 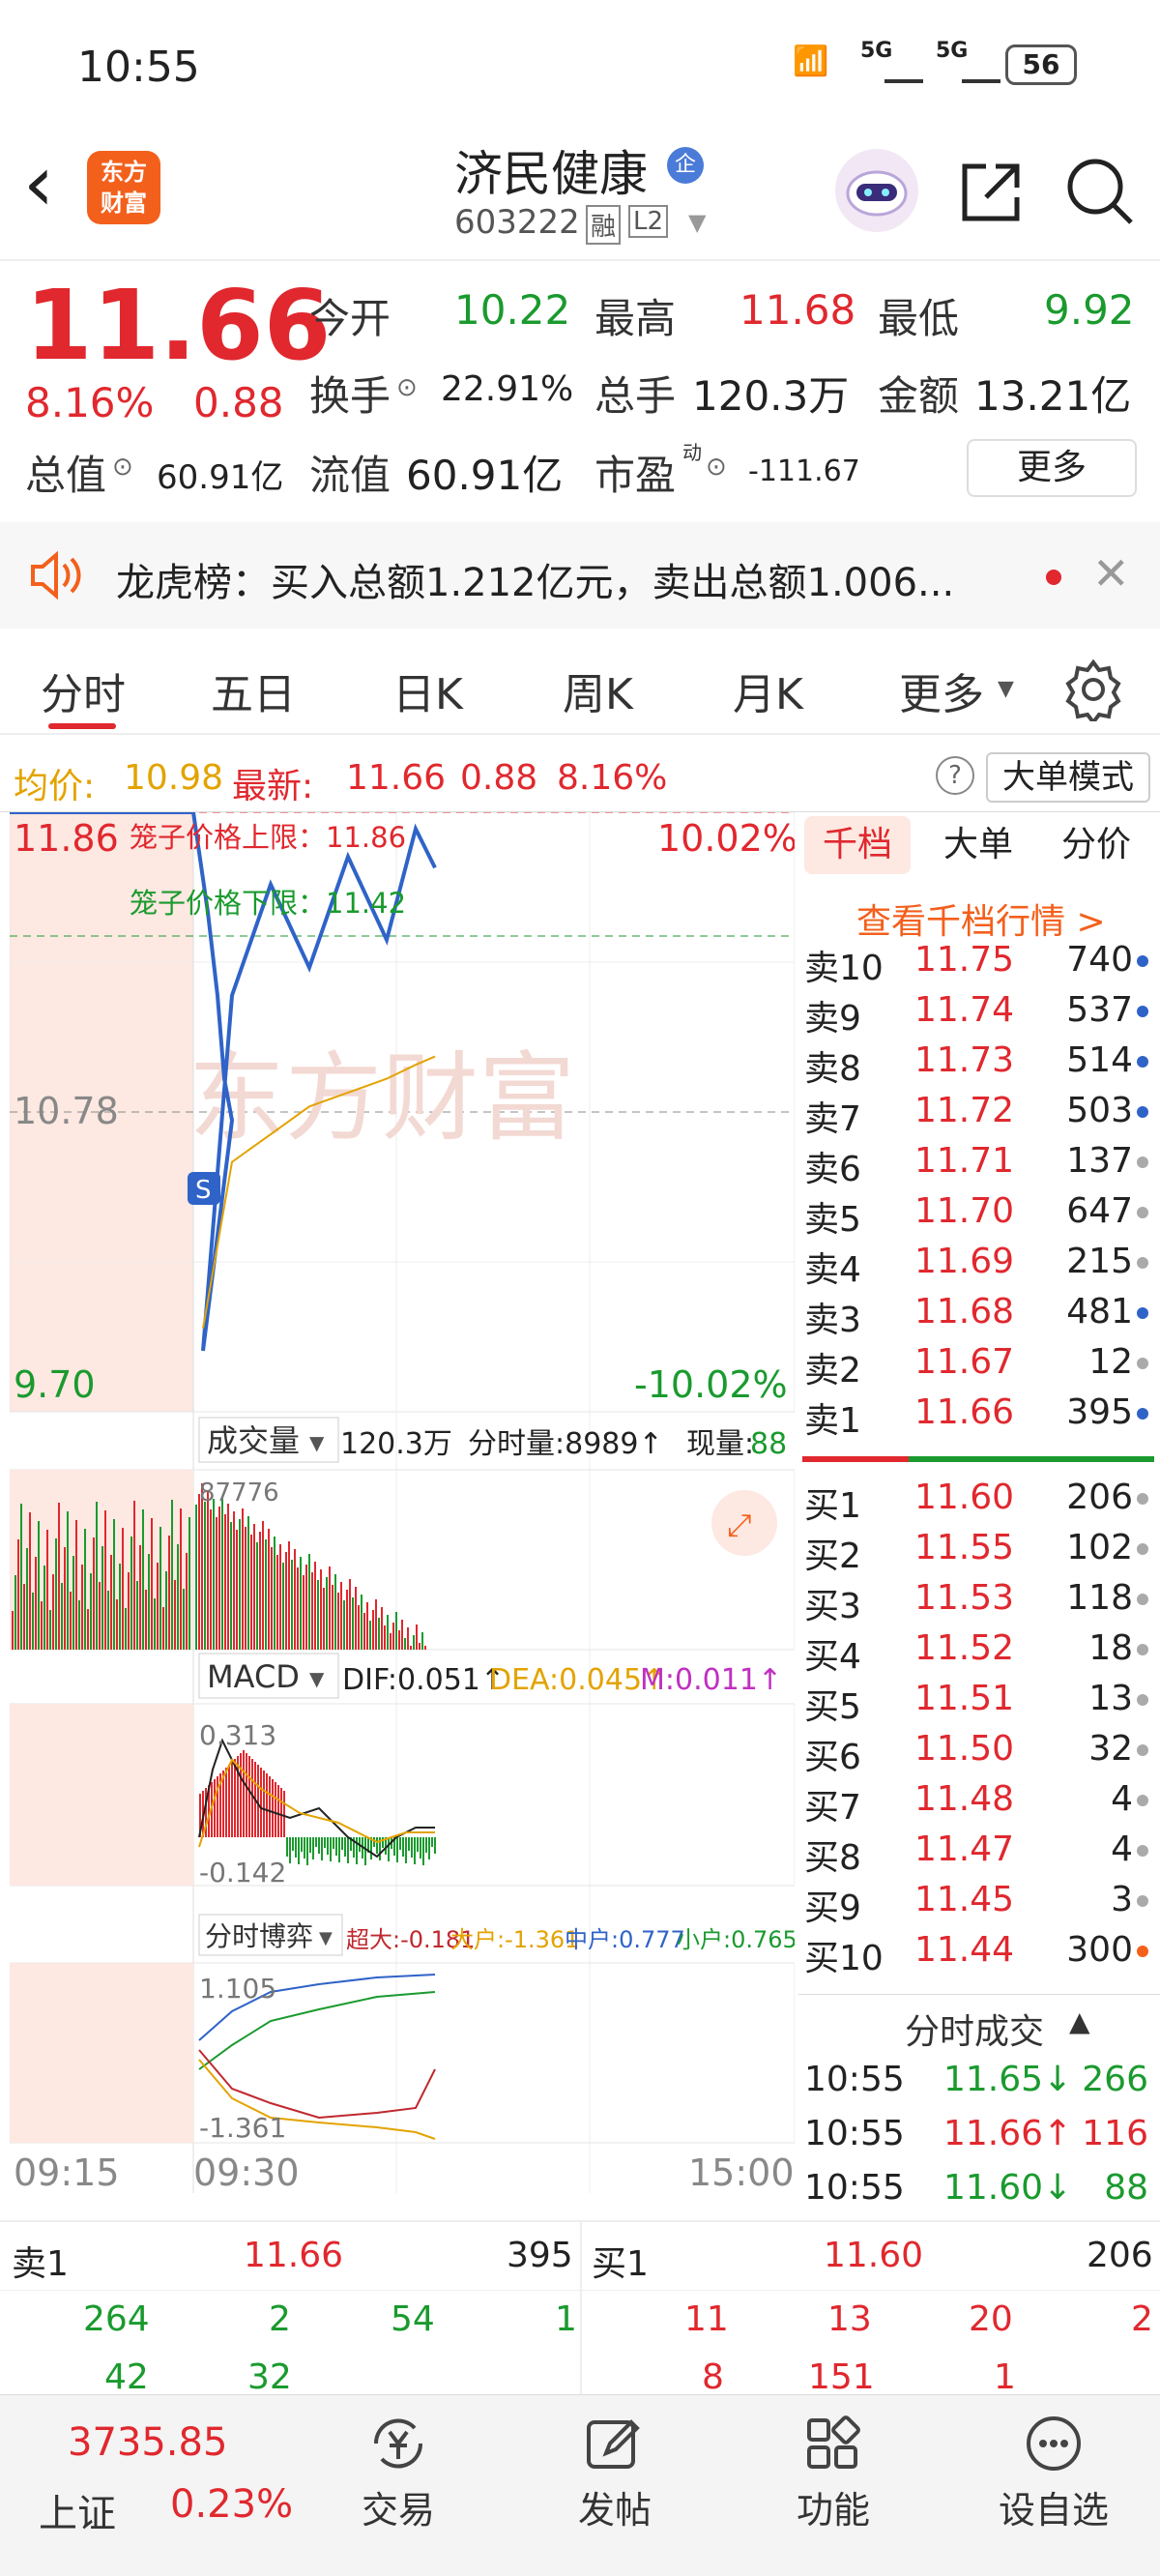 What do you see at coordinates (955, 775) in the screenshot?
I see `help-icon: ?` at bounding box center [955, 775].